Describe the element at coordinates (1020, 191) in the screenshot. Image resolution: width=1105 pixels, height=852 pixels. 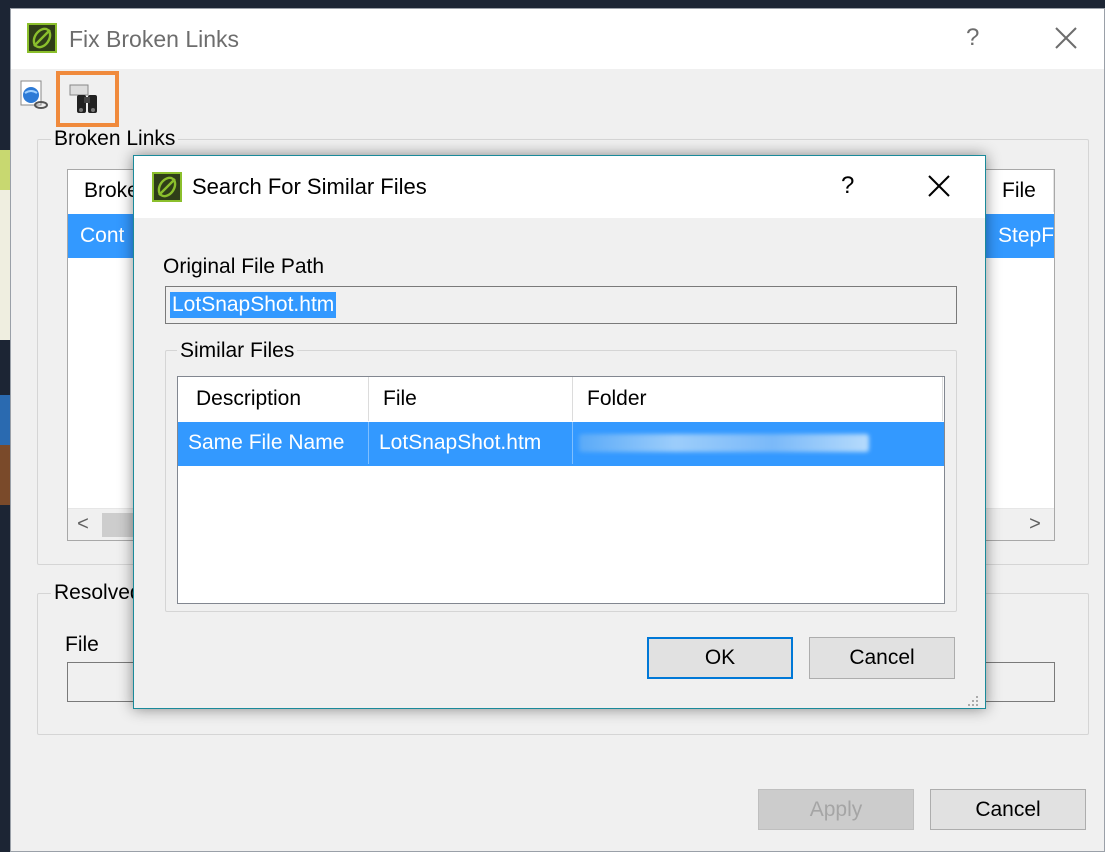
I see `column-header: File` at that location.